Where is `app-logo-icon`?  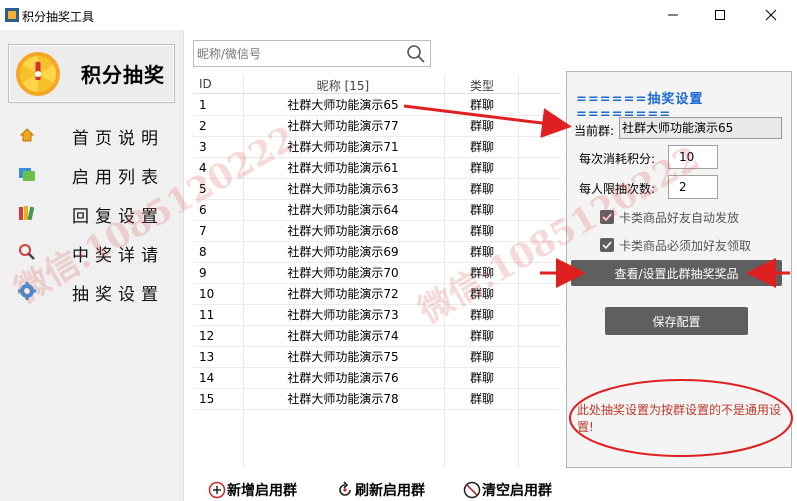 app-logo-icon is located at coordinates (12, 15).